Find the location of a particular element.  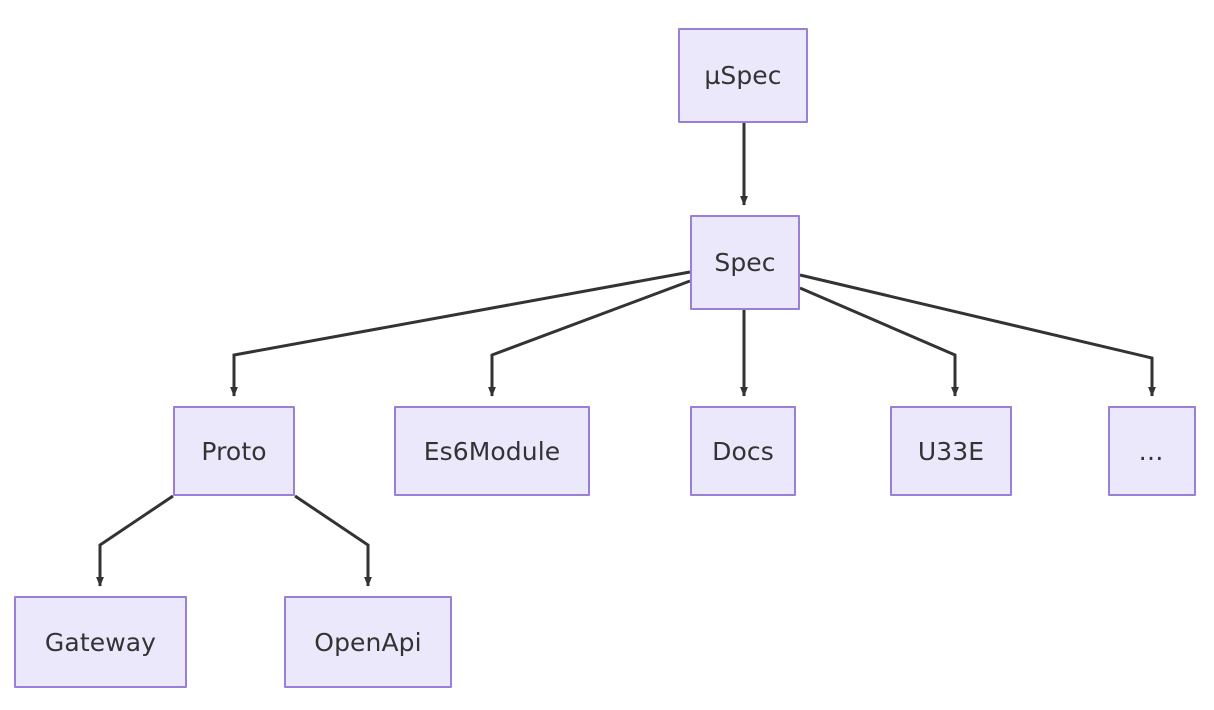

node-es6module: Es6Module is located at coordinates (492, 451).